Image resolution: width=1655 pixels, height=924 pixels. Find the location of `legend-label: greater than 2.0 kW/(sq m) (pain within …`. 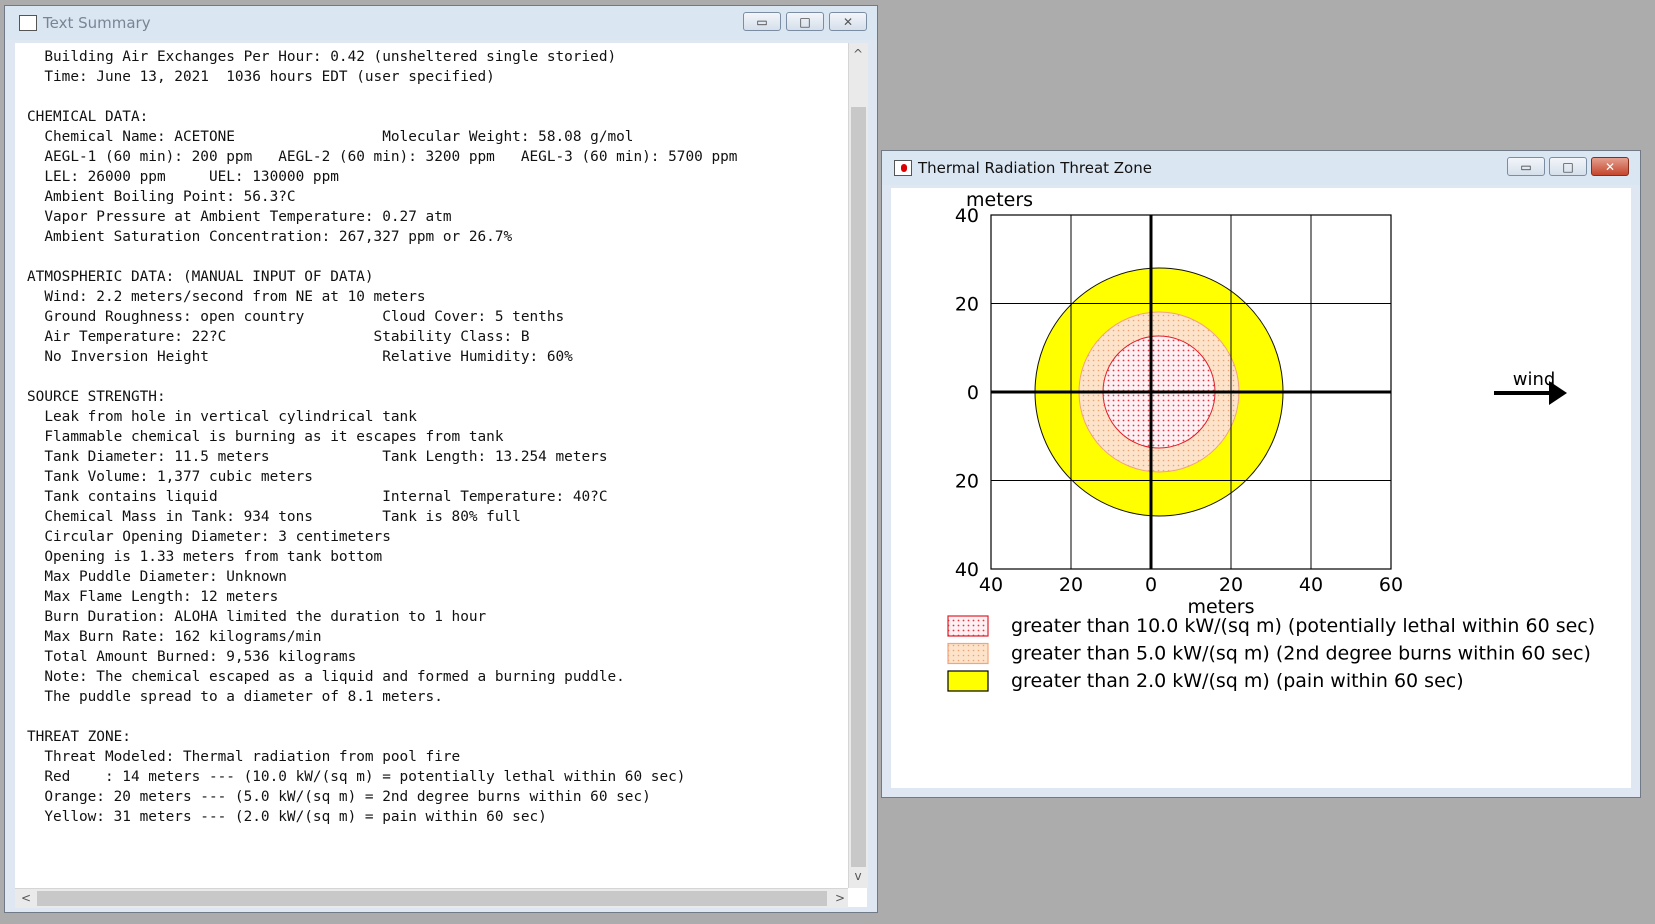

legend-label: greater than 2.0 kW/(sq m) (pain within … is located at coordinates (1237, 681).